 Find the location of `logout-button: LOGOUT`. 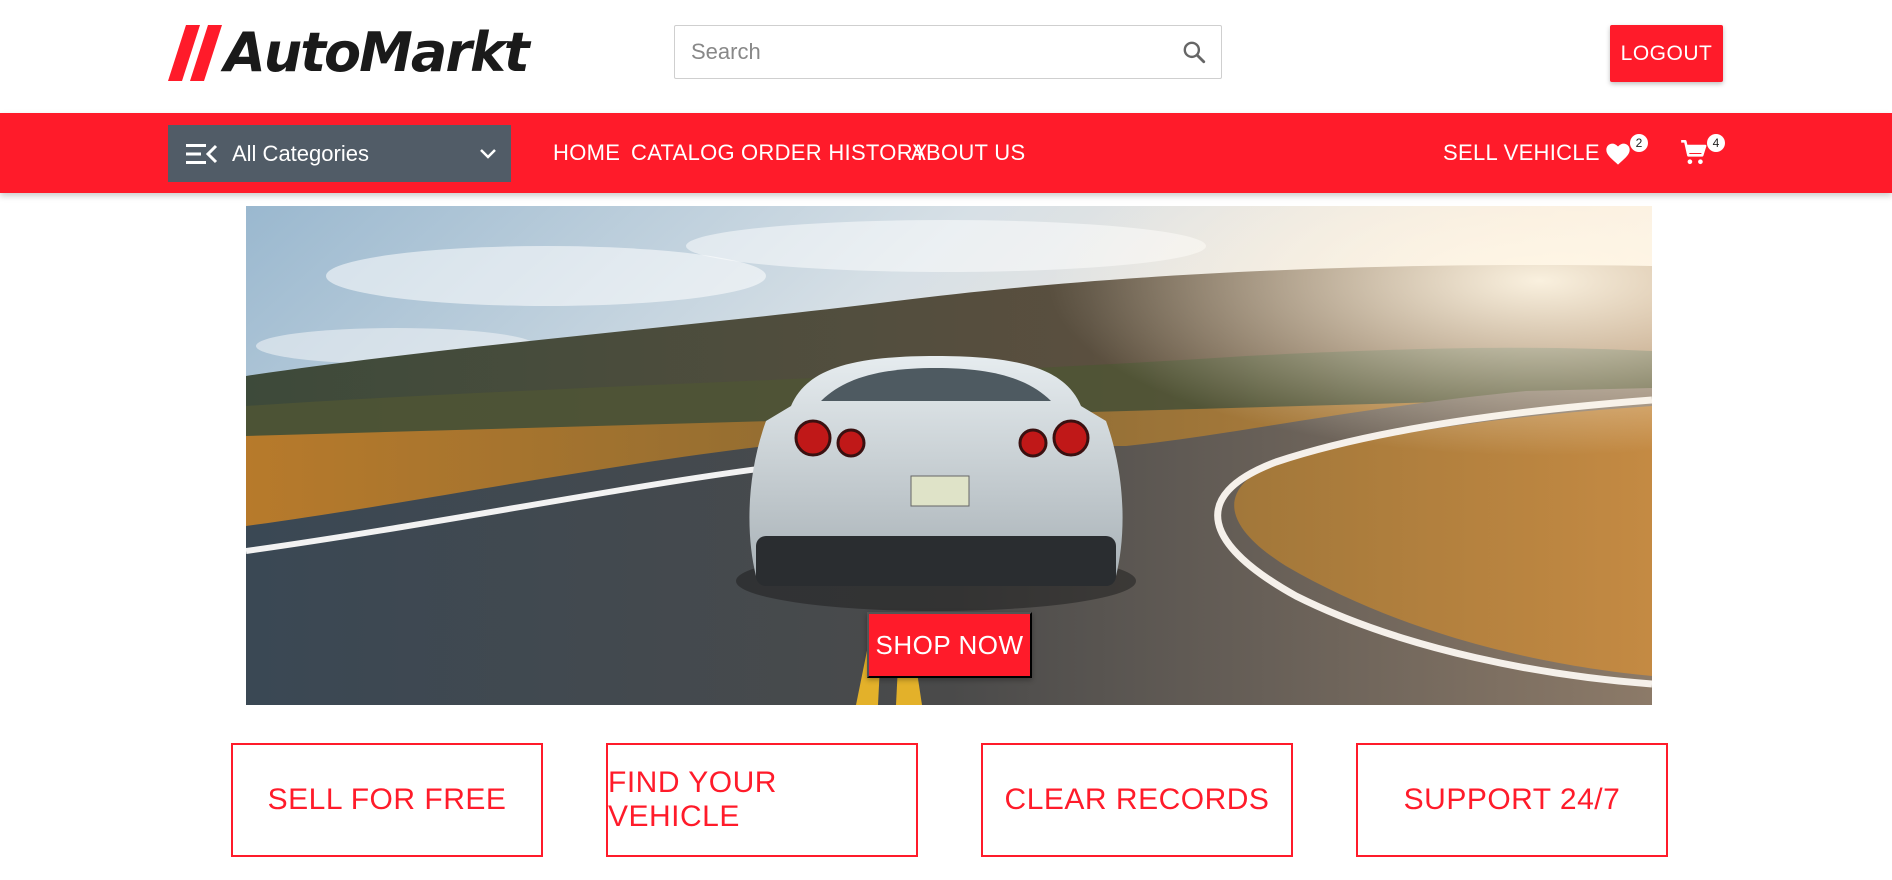

logout-button: LOGOUT is located at coordinates (1666, 53).